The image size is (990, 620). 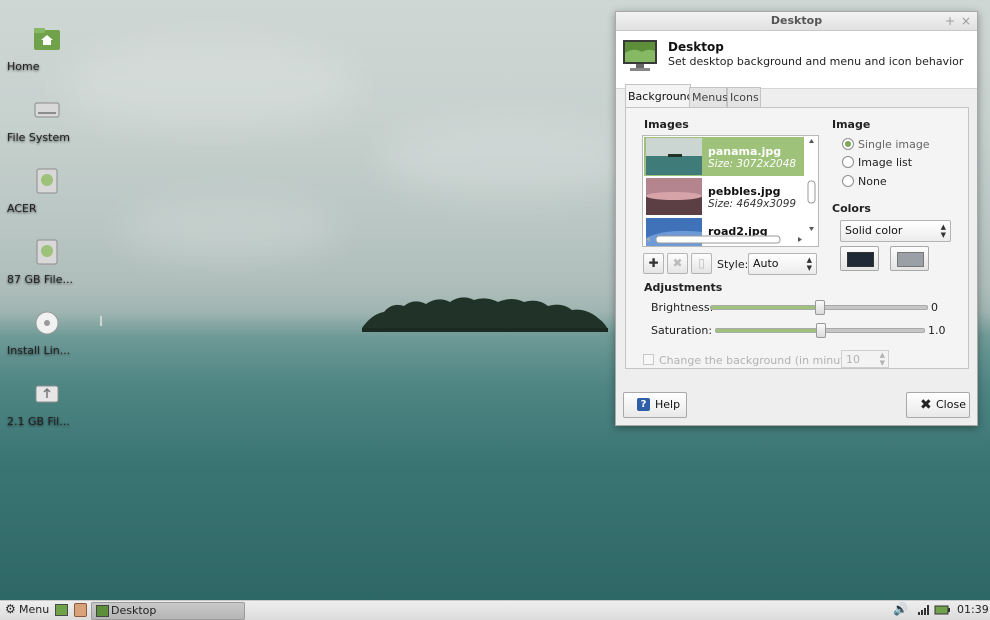 I want to click on tab-icons: Icons, so click(x=744, y=97).